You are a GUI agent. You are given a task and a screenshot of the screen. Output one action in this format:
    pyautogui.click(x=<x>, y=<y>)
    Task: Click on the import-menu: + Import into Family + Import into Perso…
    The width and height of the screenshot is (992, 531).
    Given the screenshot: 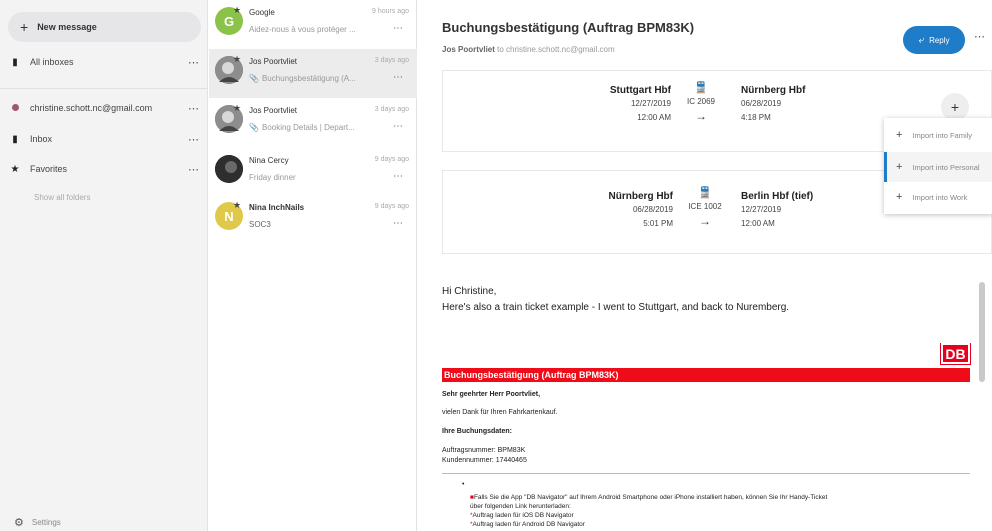 What is the action you would take?
    pyautogui.click(x=938, y=166)
    